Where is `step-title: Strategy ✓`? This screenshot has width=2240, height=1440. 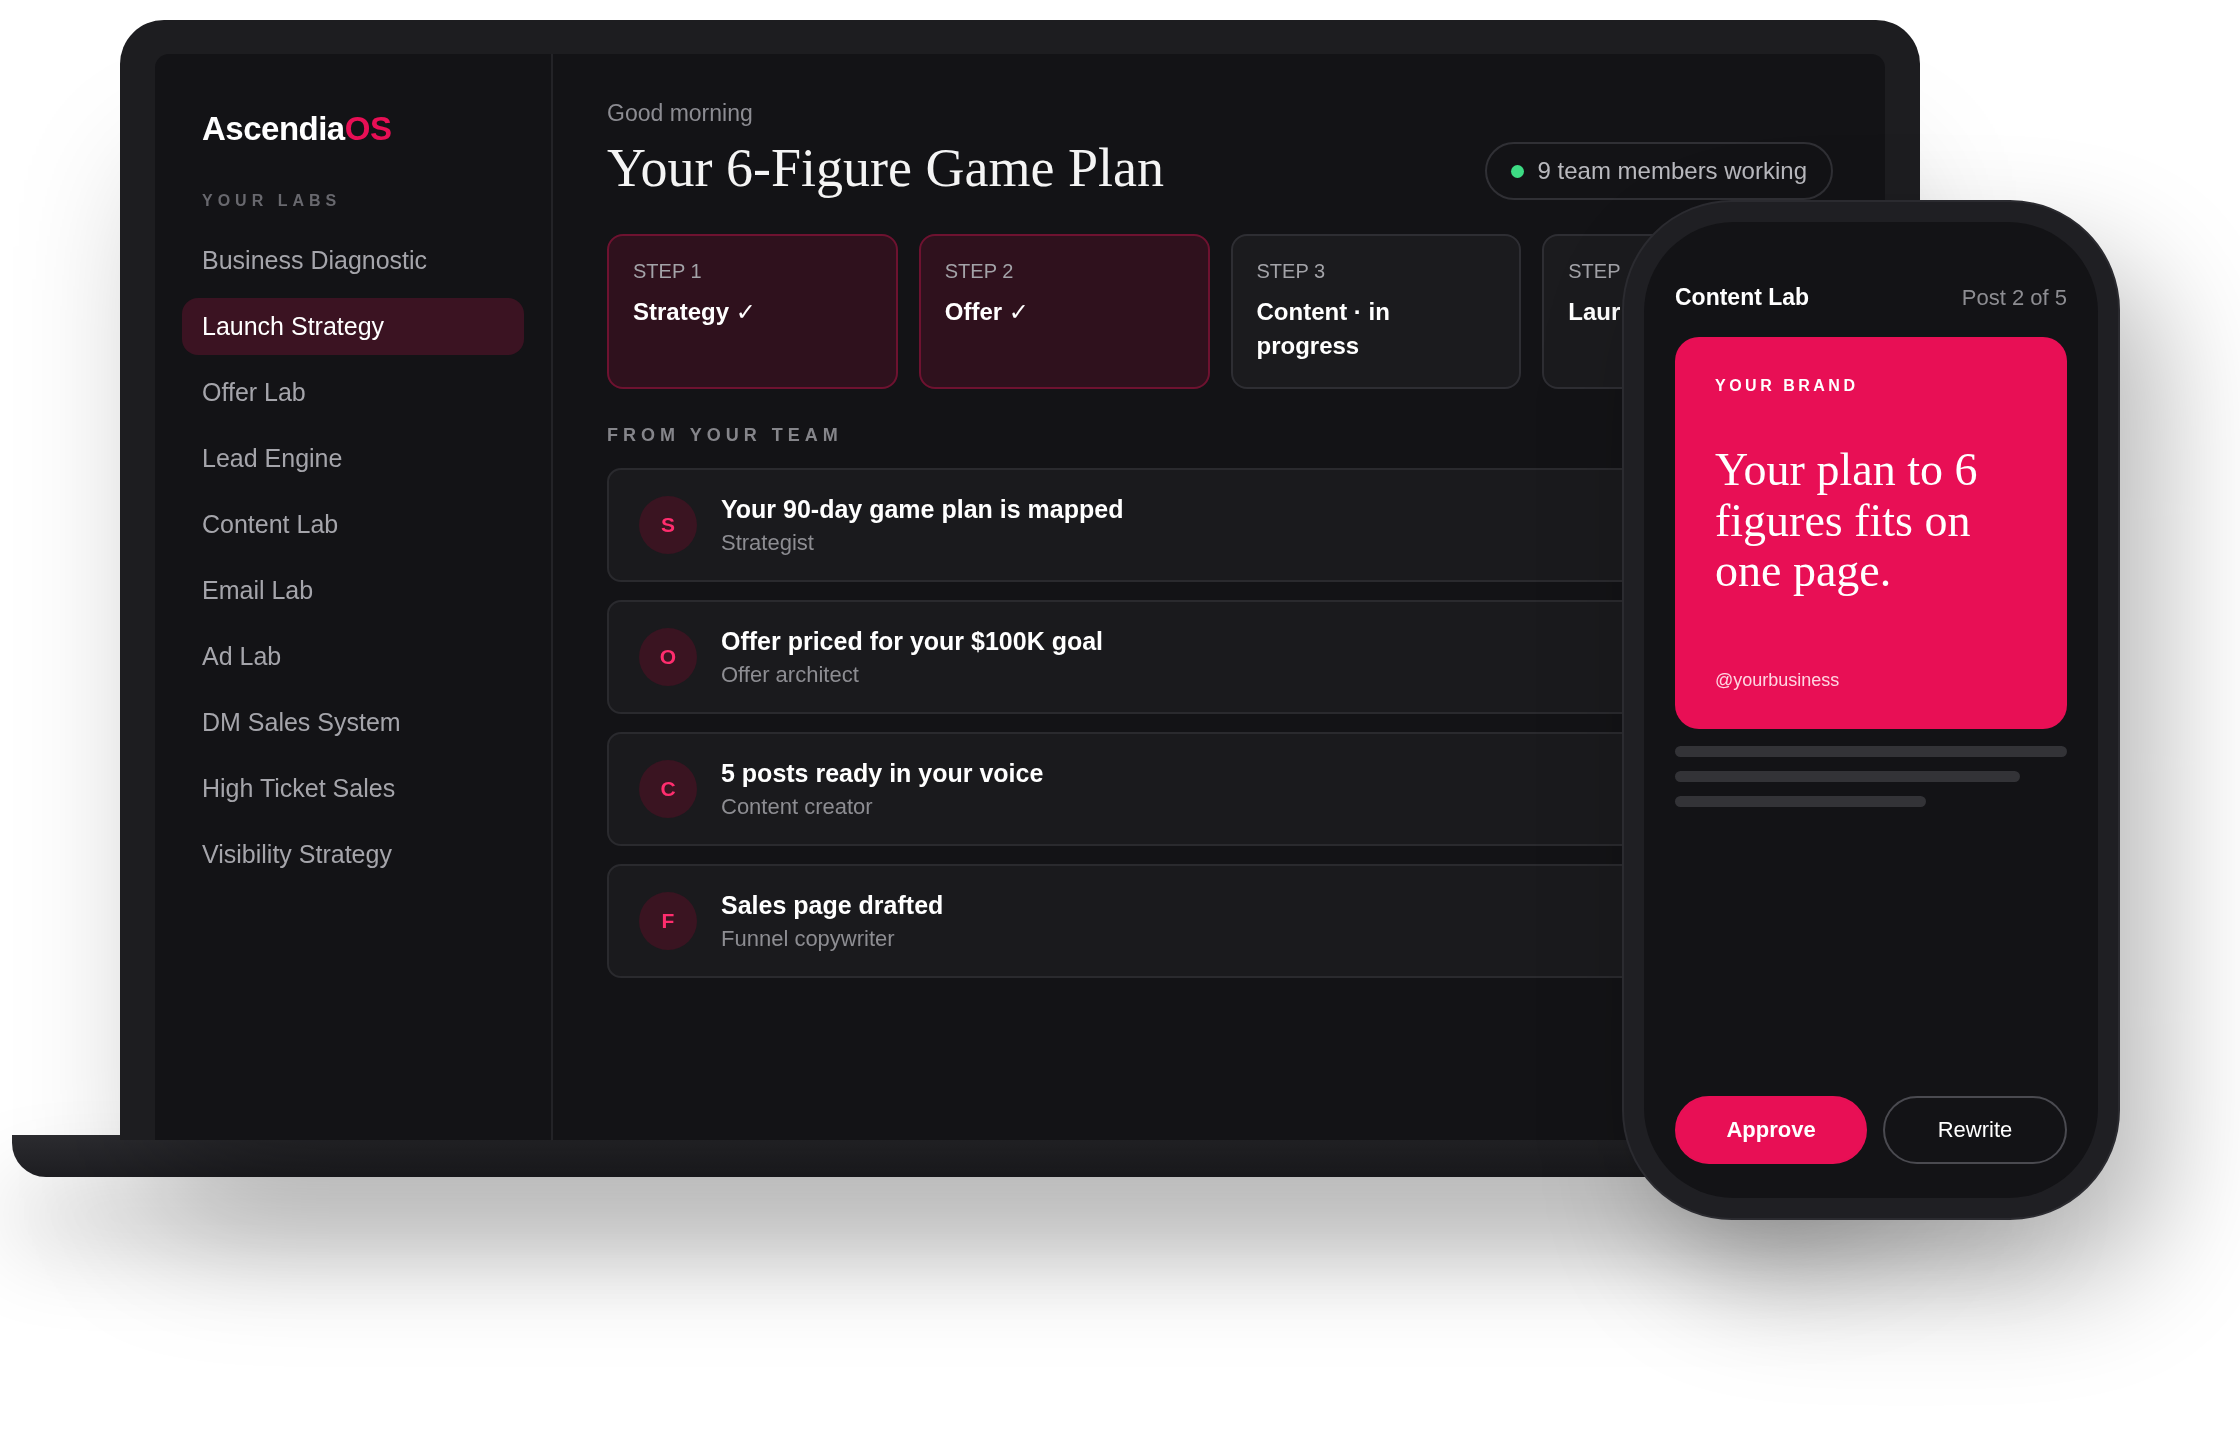
step-title: Strategy ✓ is located at coordinates (694, 312).